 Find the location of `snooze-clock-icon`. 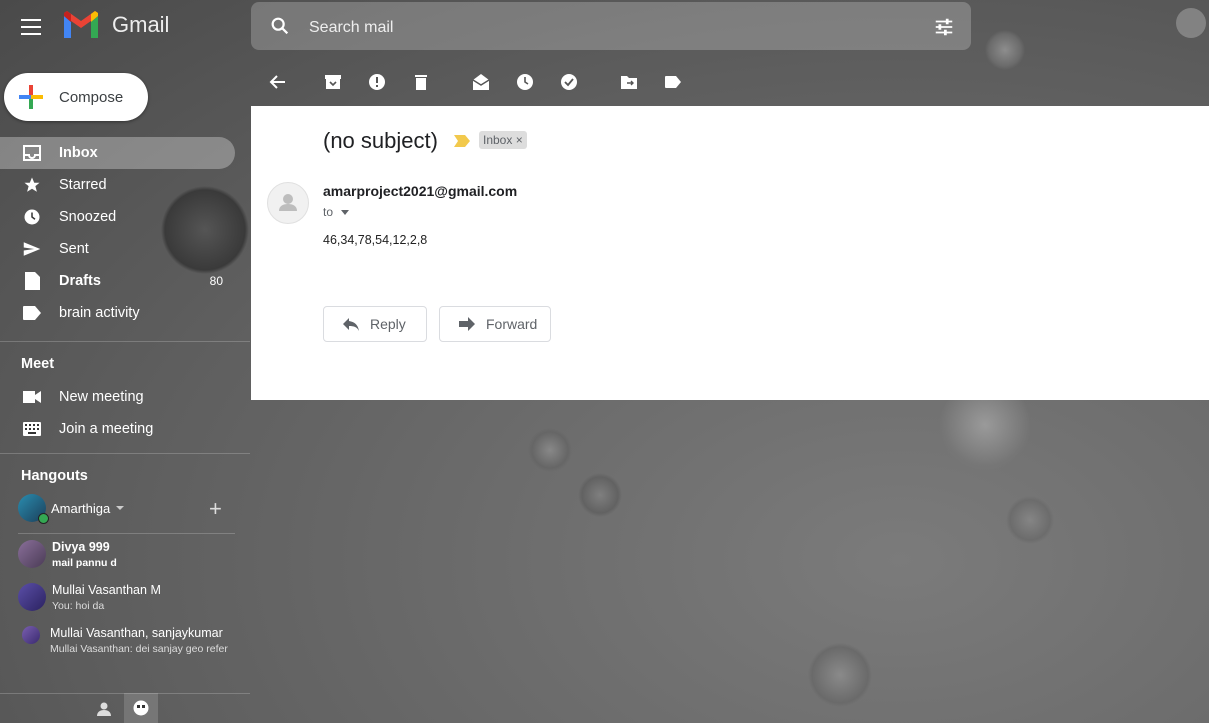

snooze-clock-icon is located at coordinates (525, 82).